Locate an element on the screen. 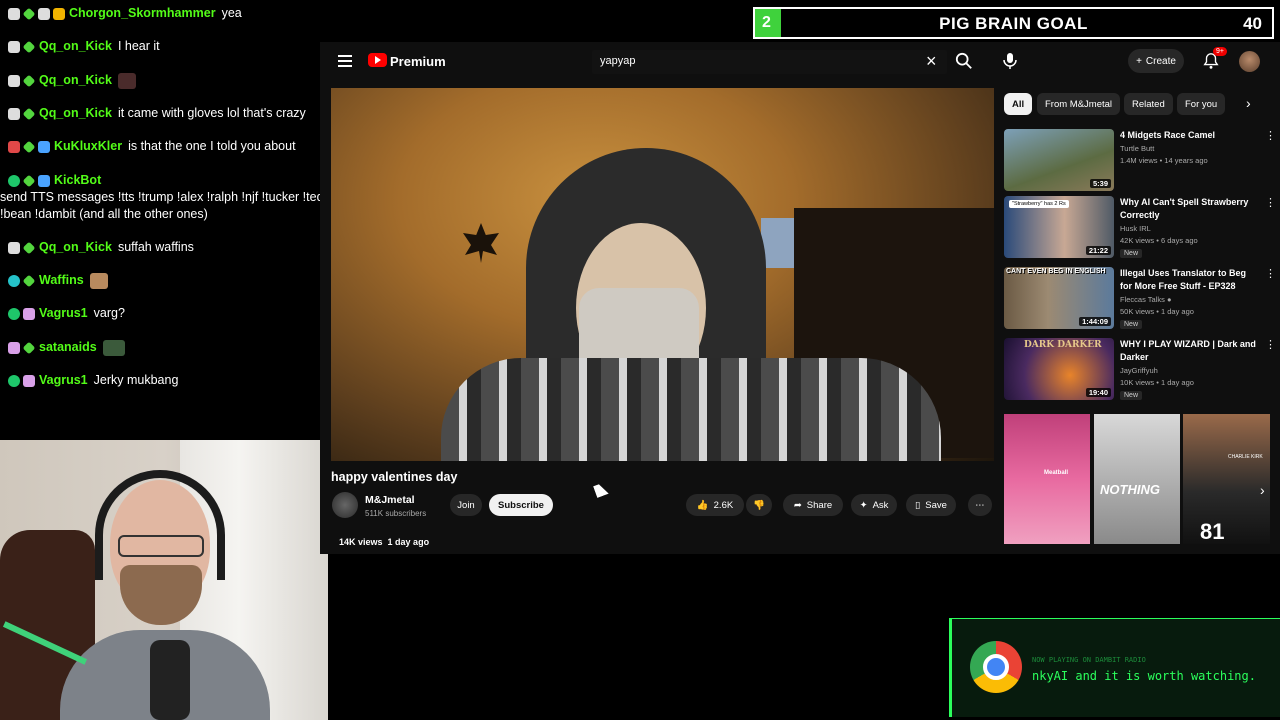  chat-username: satanaids is located at coordinates (68, 347).